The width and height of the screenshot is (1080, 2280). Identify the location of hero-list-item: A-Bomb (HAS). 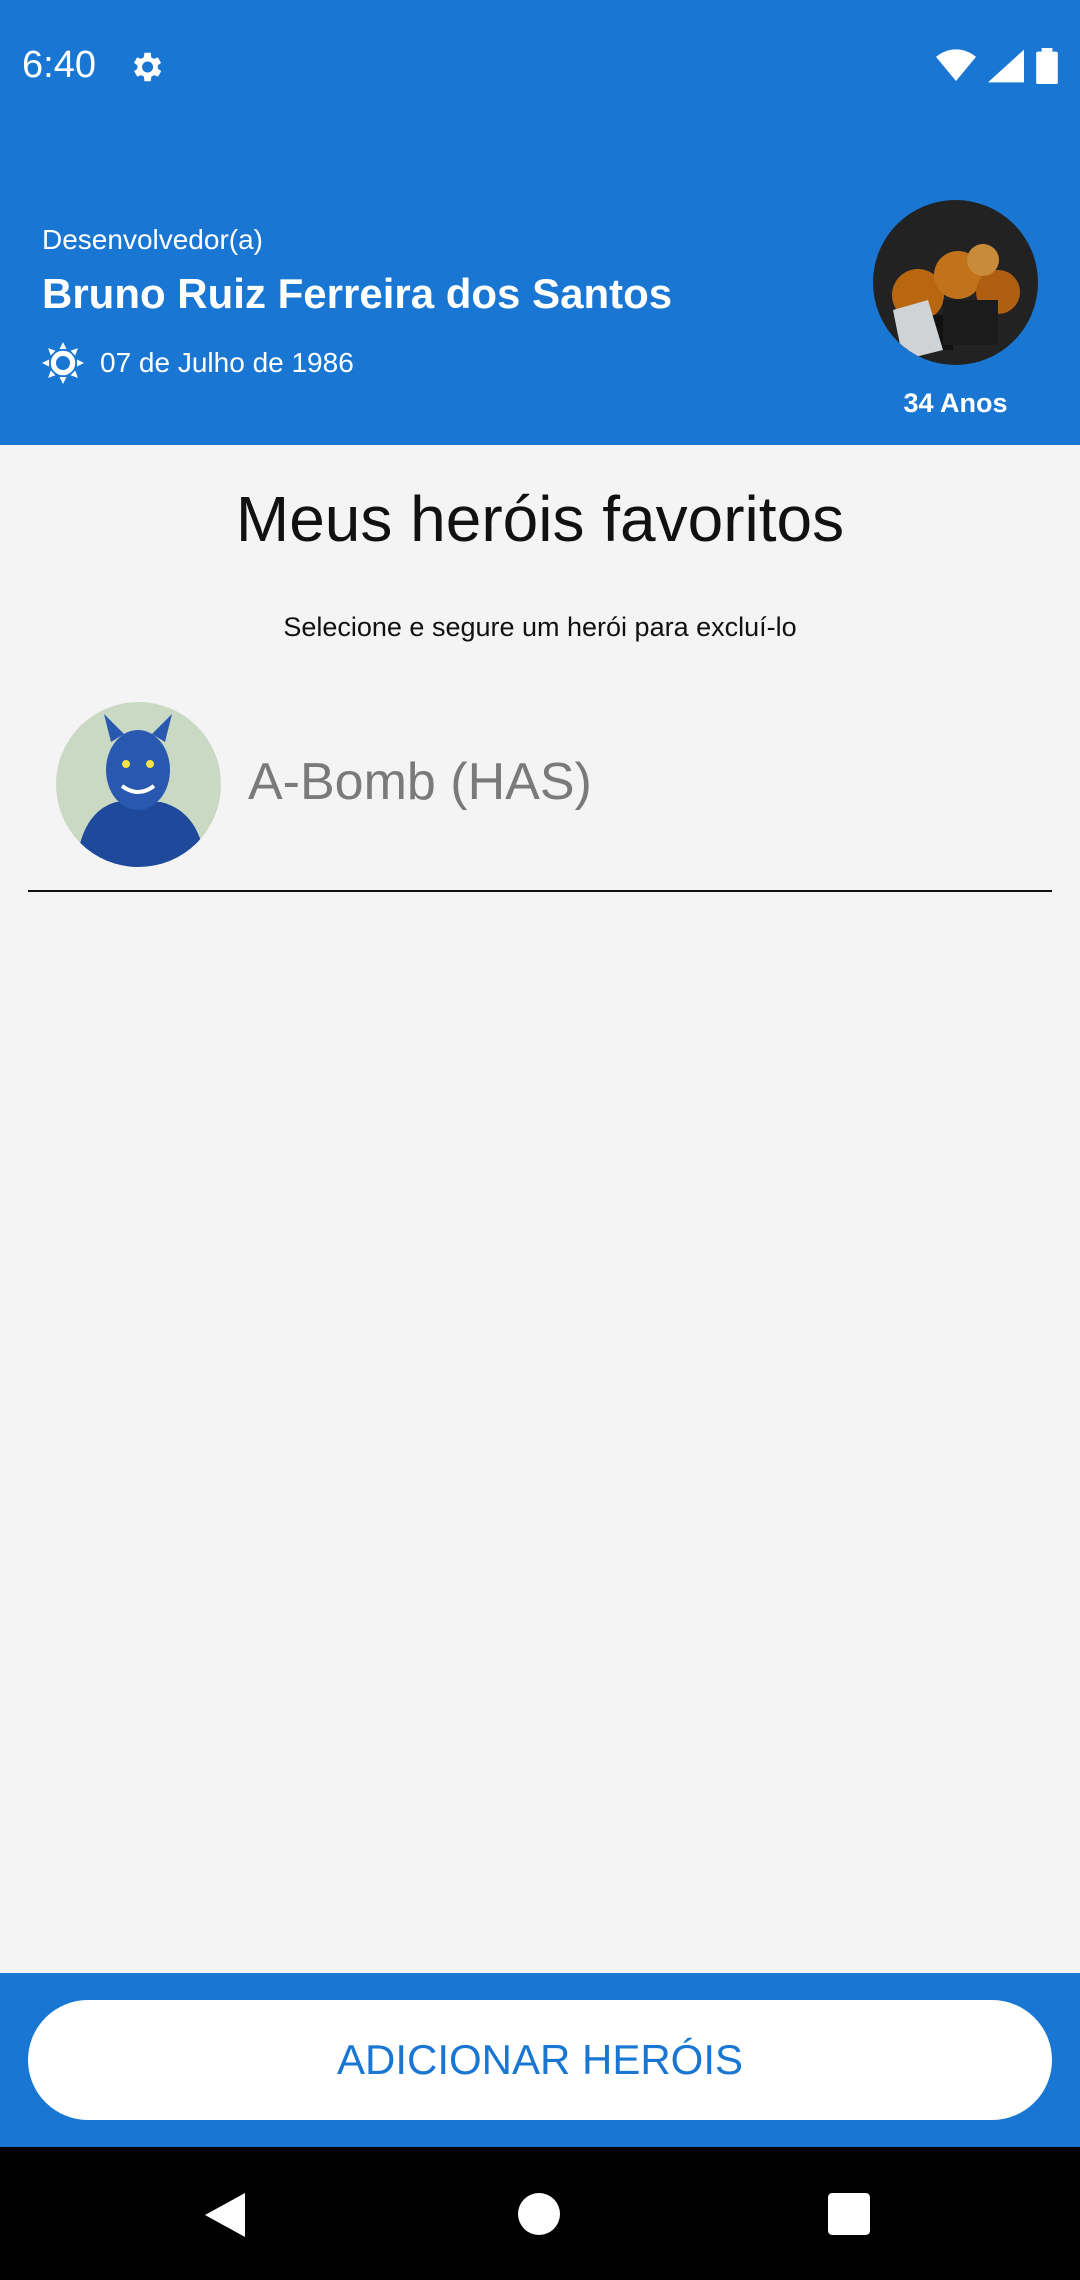
(540, 791).